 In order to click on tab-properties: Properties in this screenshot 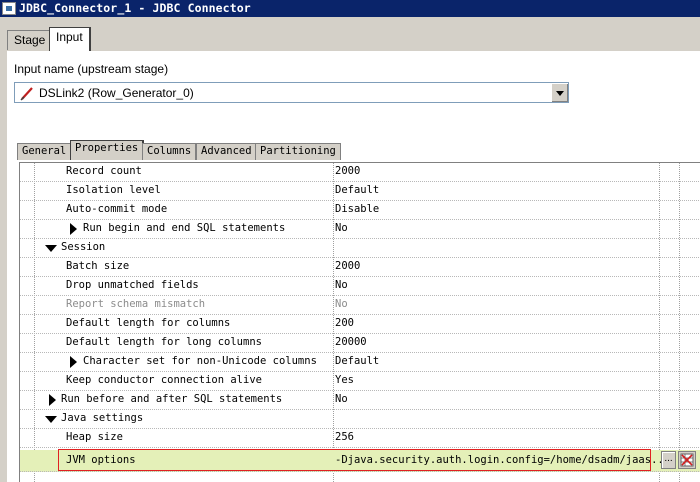, I will do `click(107, 150)`.